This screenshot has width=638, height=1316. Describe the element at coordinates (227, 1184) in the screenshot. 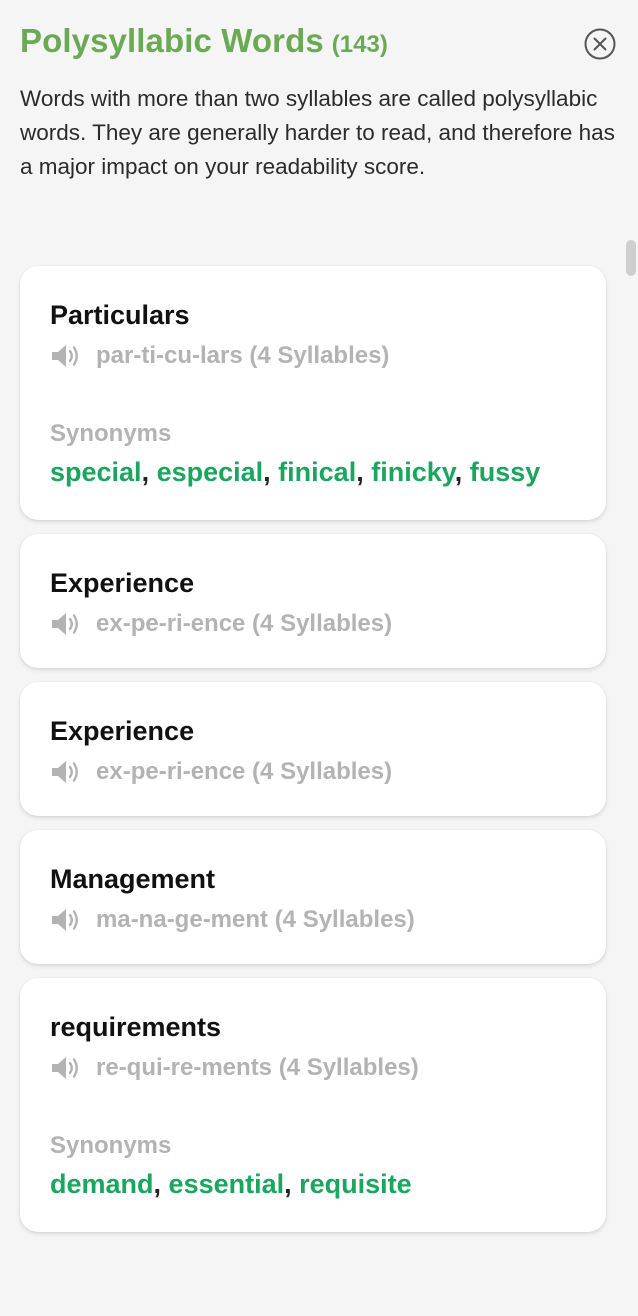

I see `synonym-link: essential` at that location.